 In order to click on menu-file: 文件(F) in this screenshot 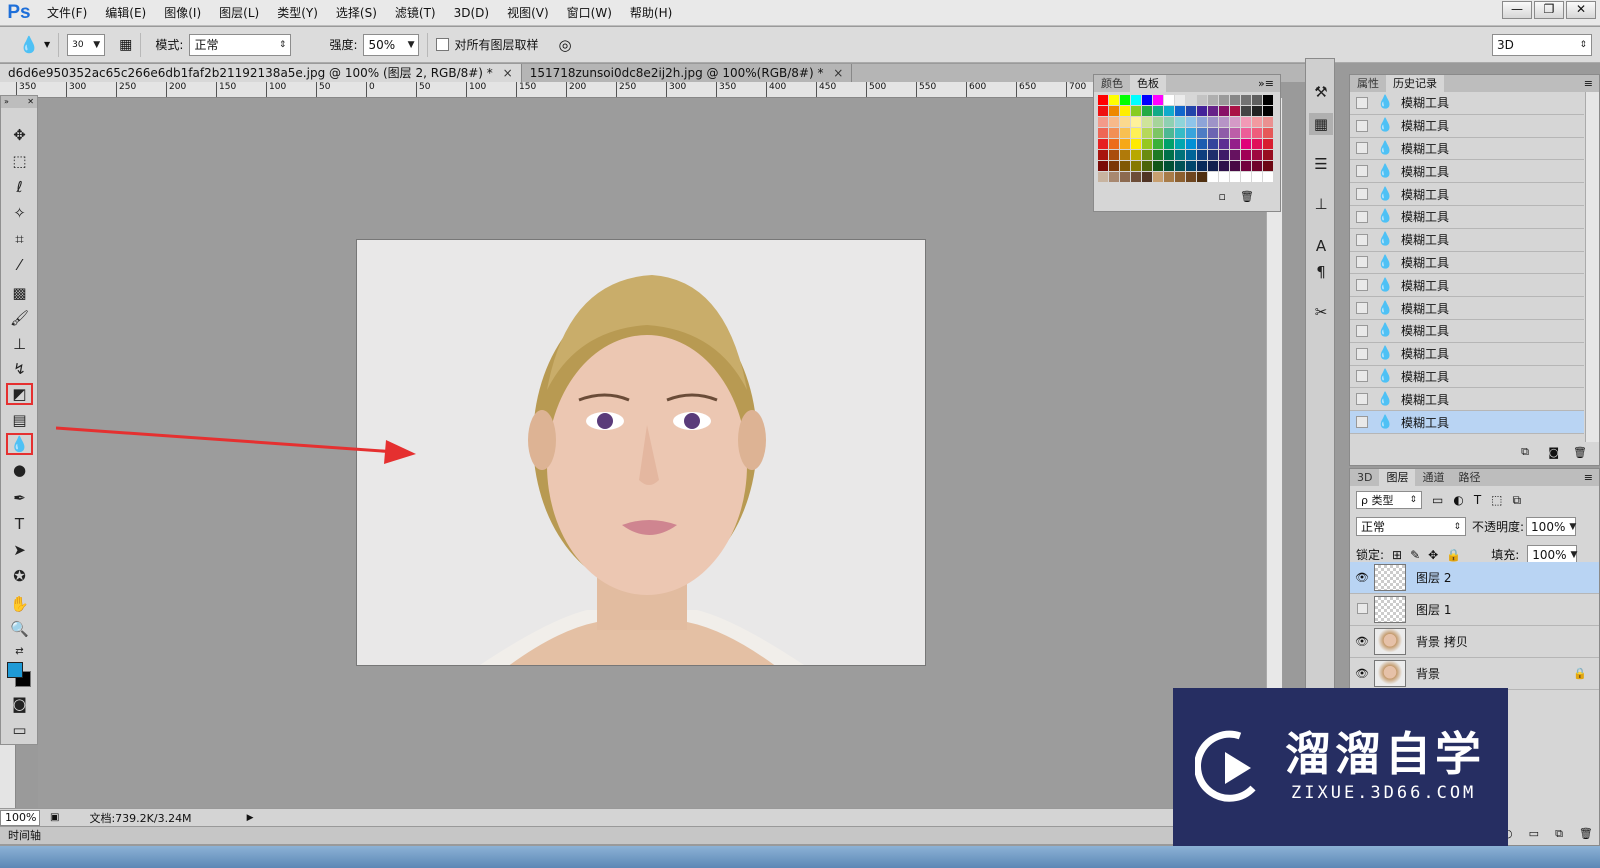, I will do `click(67, 13)`.